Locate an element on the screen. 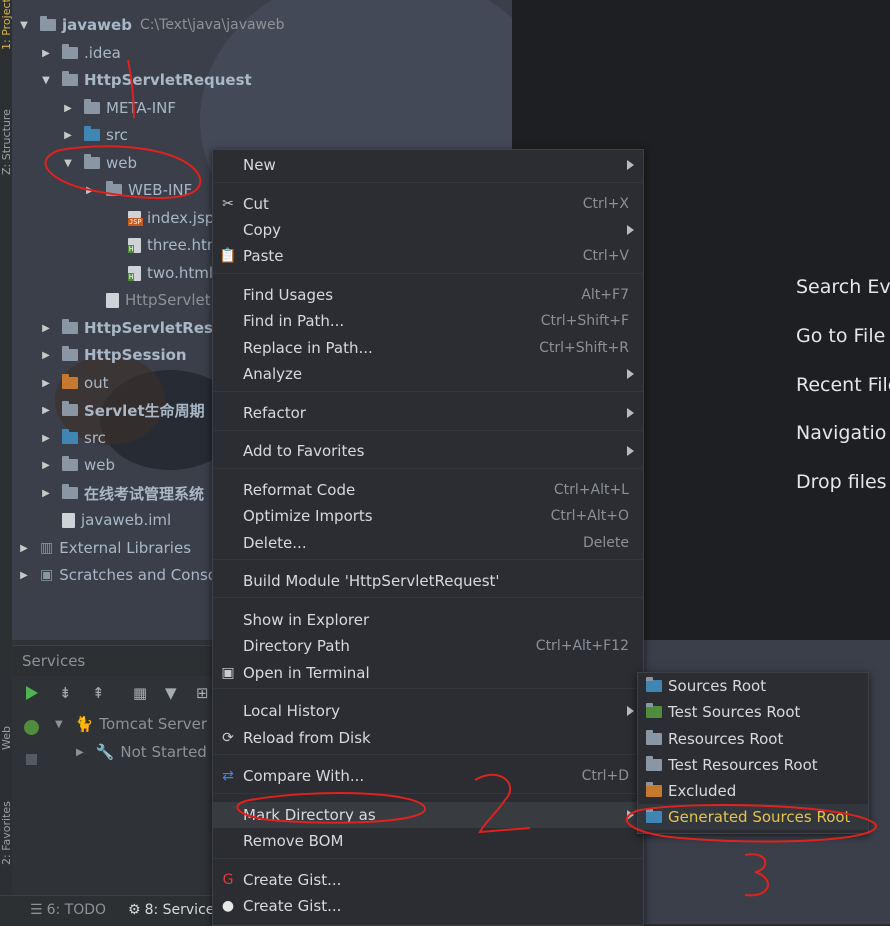 The image size is (890, 926). menu-item-label: Remove BOM is located at coordinates (293, 841).